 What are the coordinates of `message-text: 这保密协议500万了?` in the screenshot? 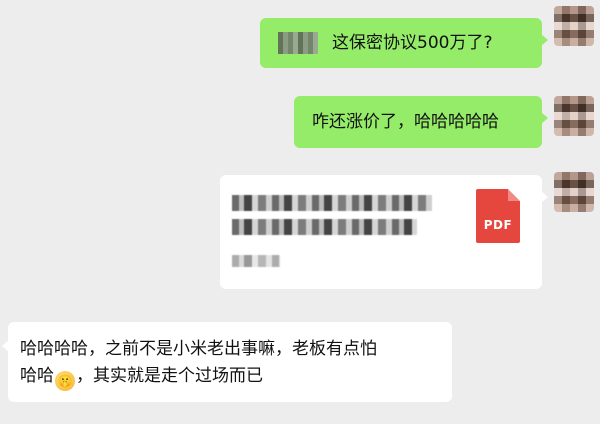 It's located at (412, 43).